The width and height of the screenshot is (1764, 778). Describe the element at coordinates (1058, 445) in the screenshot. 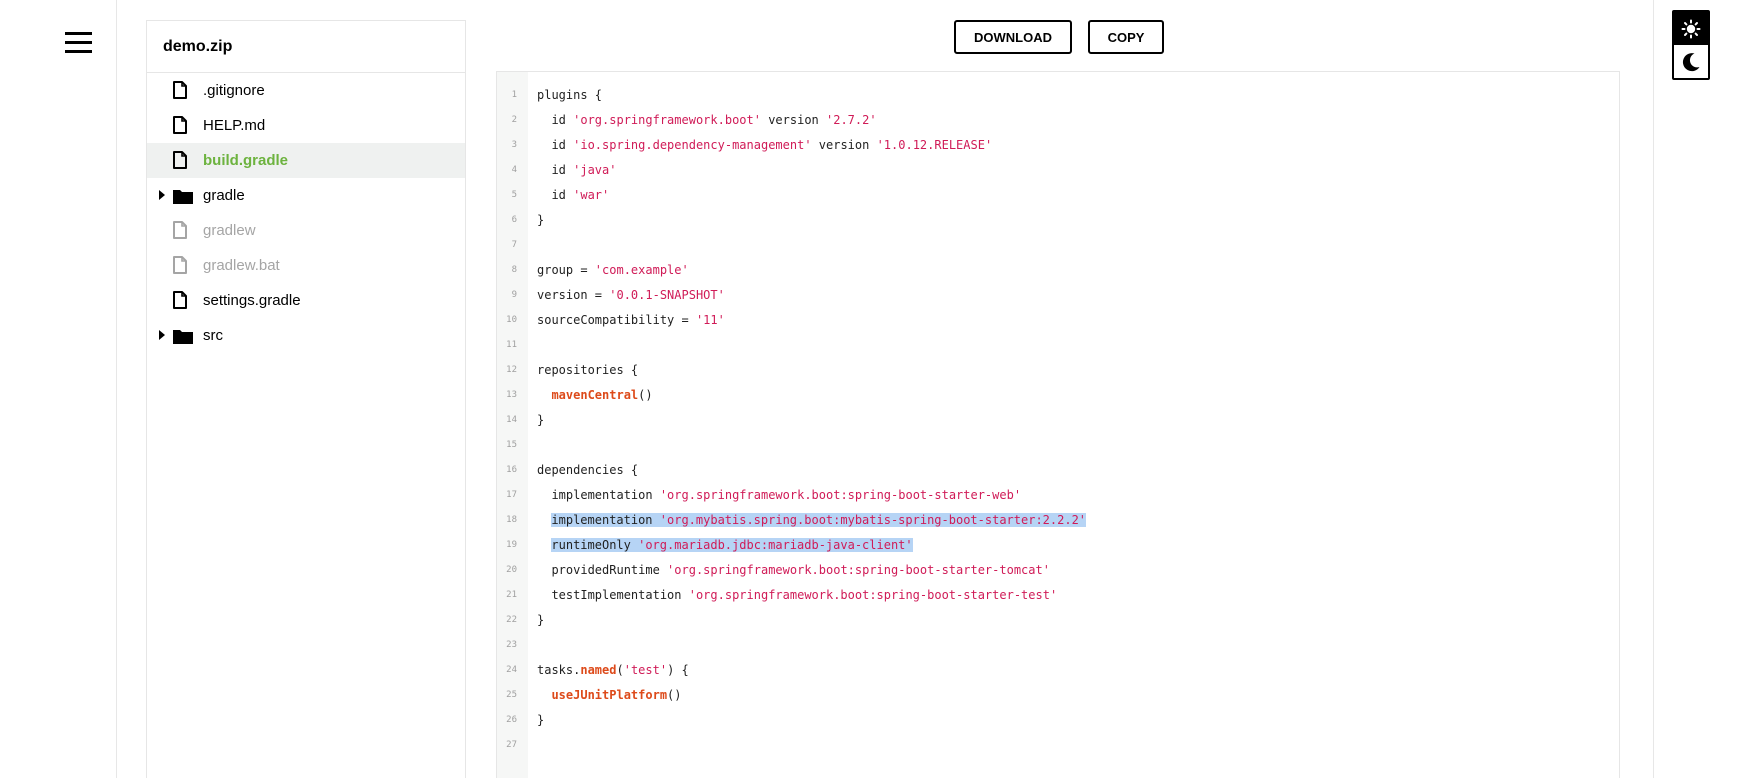

I see `code-line: 15` at that location.